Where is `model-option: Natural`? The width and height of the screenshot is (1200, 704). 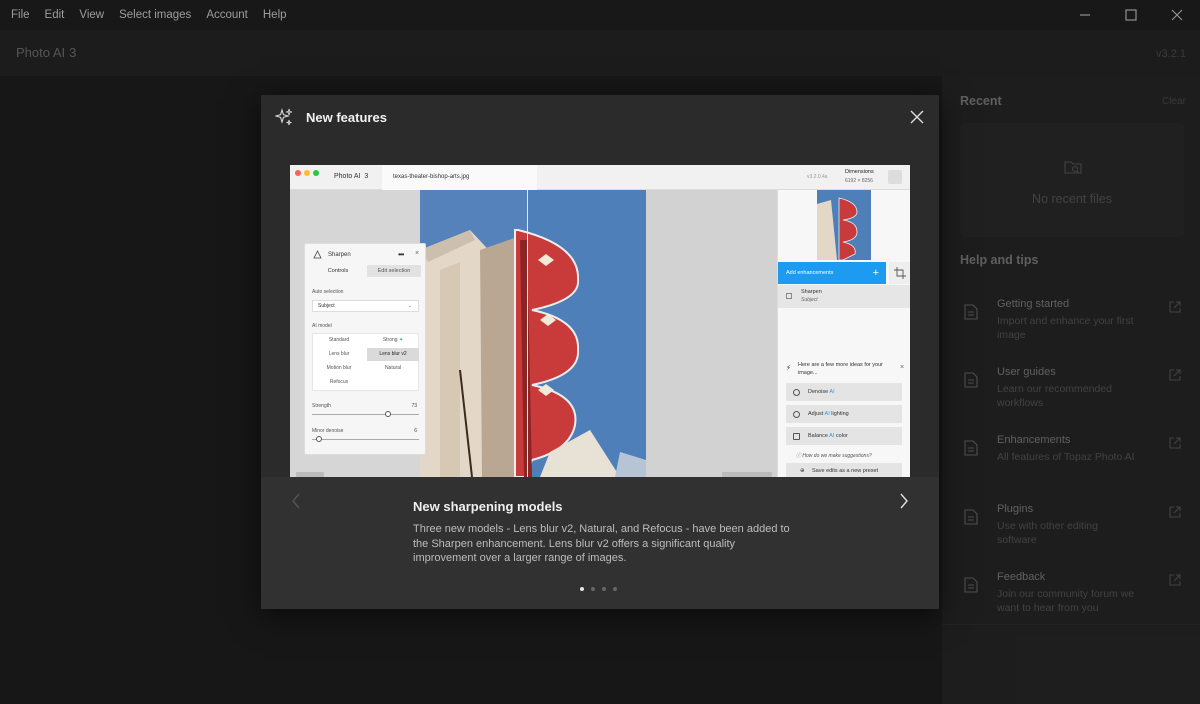 model-option: Natural is located at coordinates (393, 368).